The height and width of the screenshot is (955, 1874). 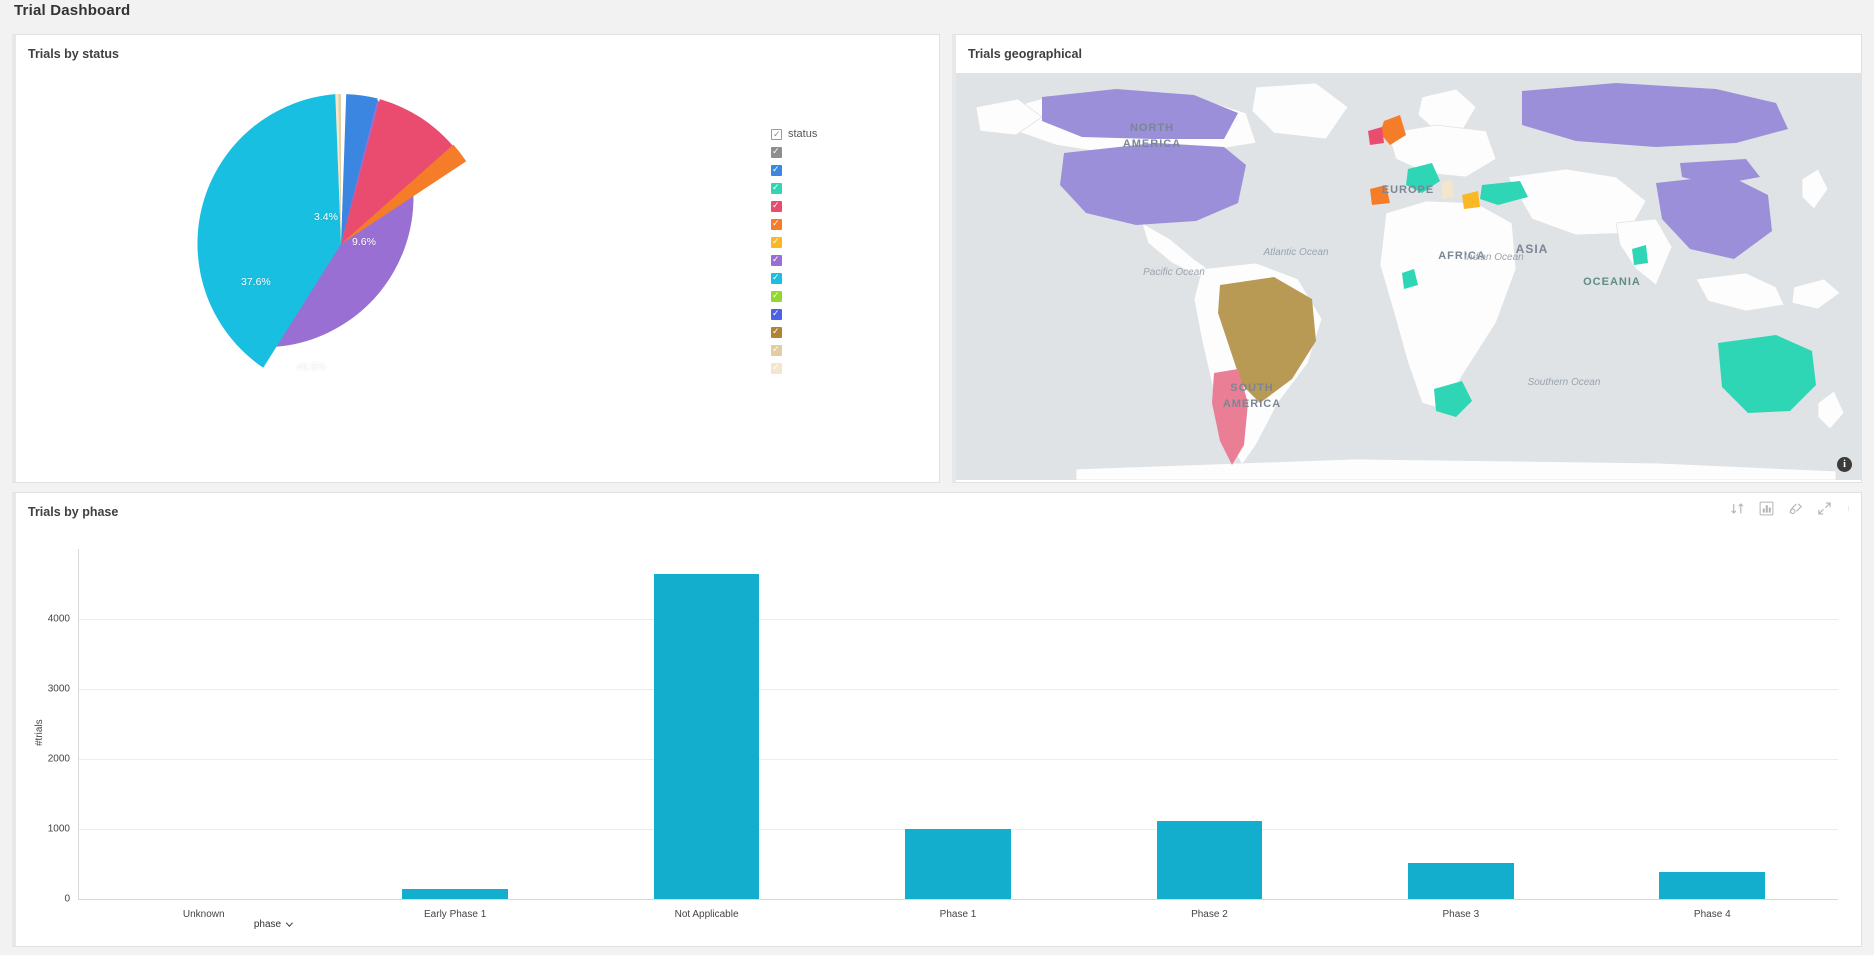 I want to click on legend-header-label: status, so click(x=803, y=134).